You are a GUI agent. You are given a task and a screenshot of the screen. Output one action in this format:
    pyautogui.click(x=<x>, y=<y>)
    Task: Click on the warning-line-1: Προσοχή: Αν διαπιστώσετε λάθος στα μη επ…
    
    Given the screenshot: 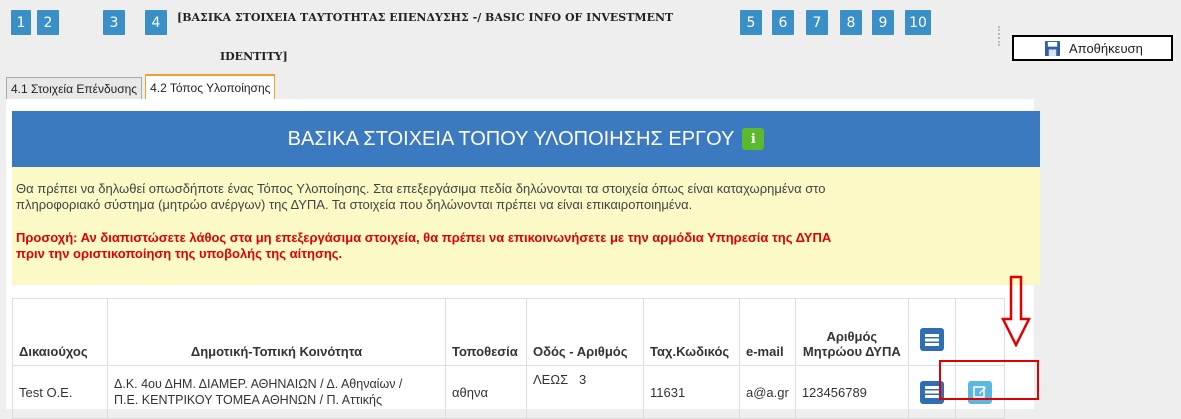 What is the action you would take?
    pyautogui.click(x=424, y=237)
    